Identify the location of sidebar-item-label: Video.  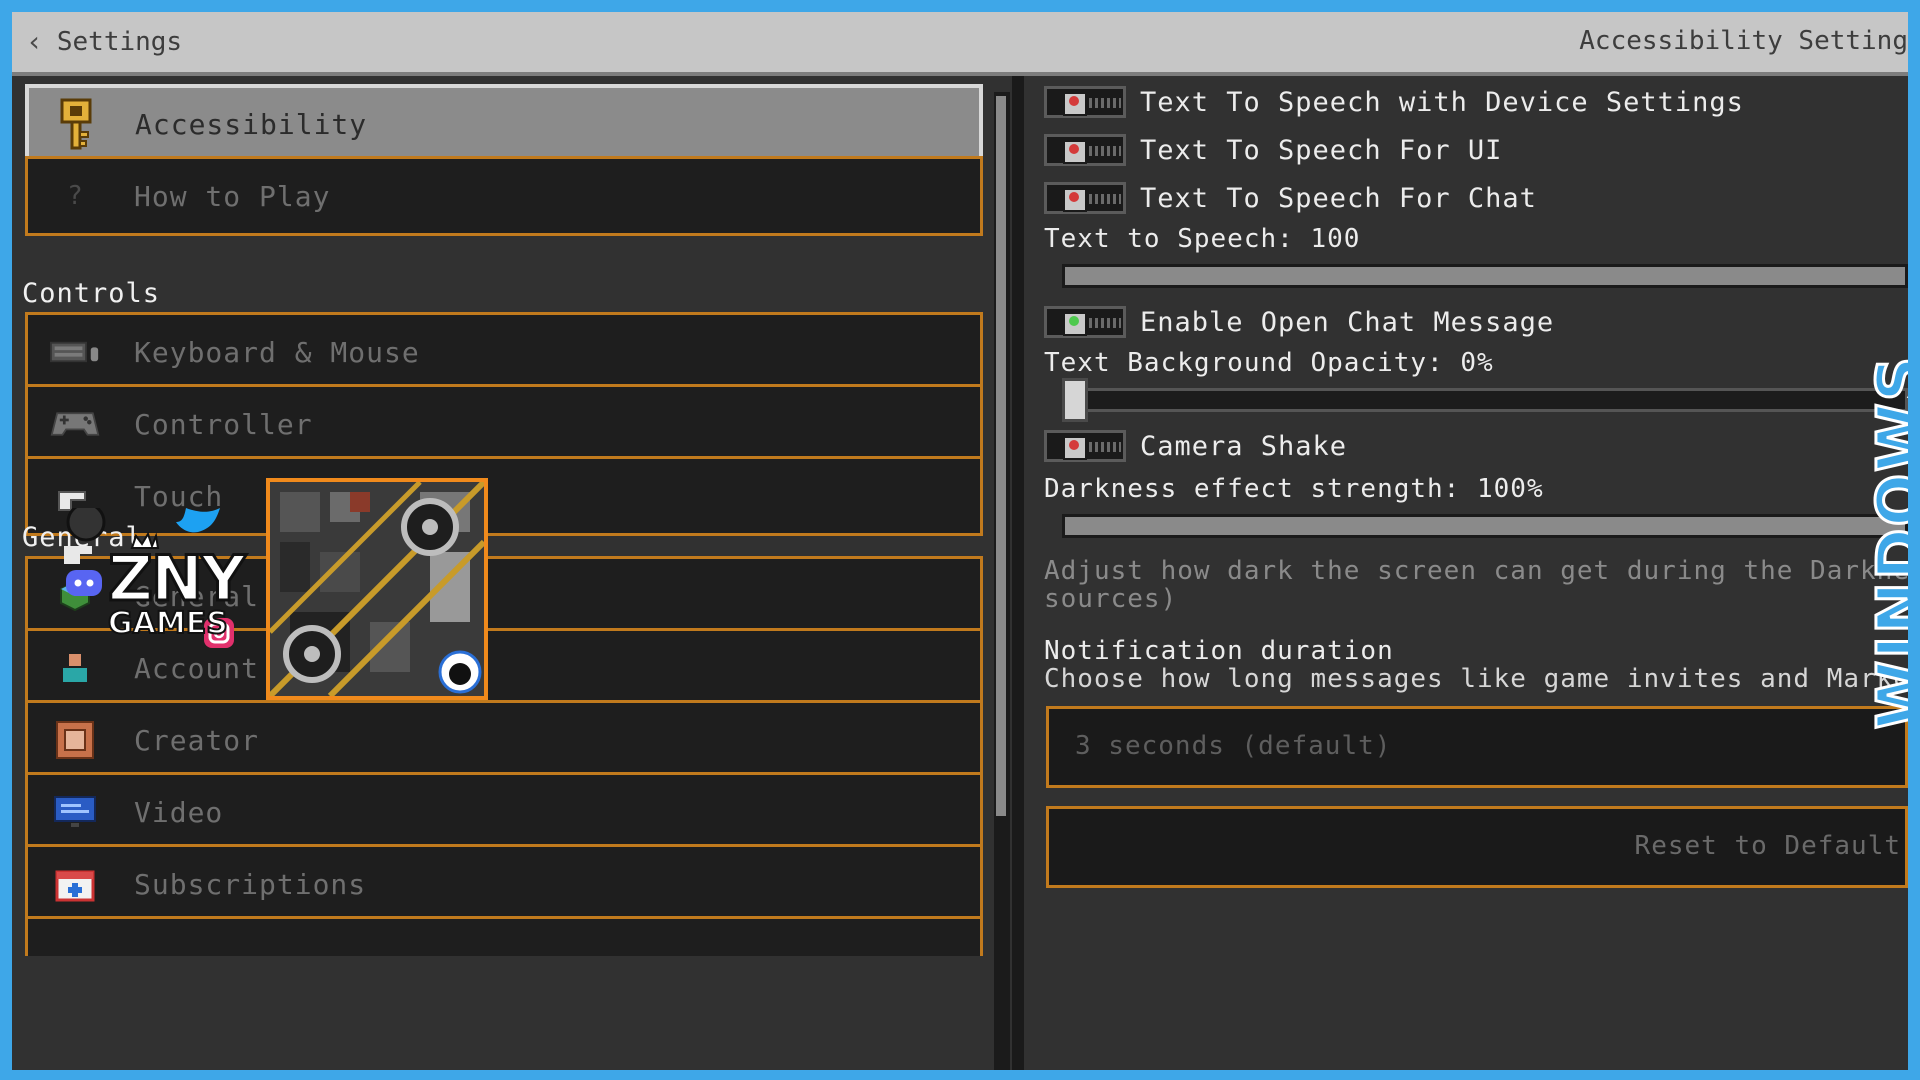
(179, 812).